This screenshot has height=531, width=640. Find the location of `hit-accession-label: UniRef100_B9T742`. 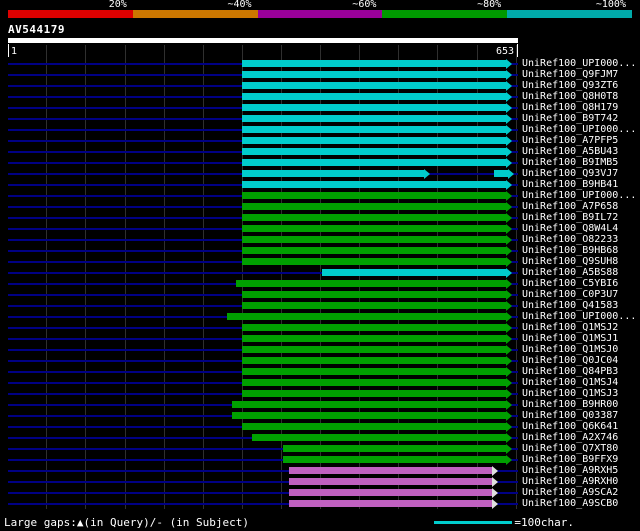

hit-accession-label: UniRef100_B9T742 is located at coordinates (570, 118).